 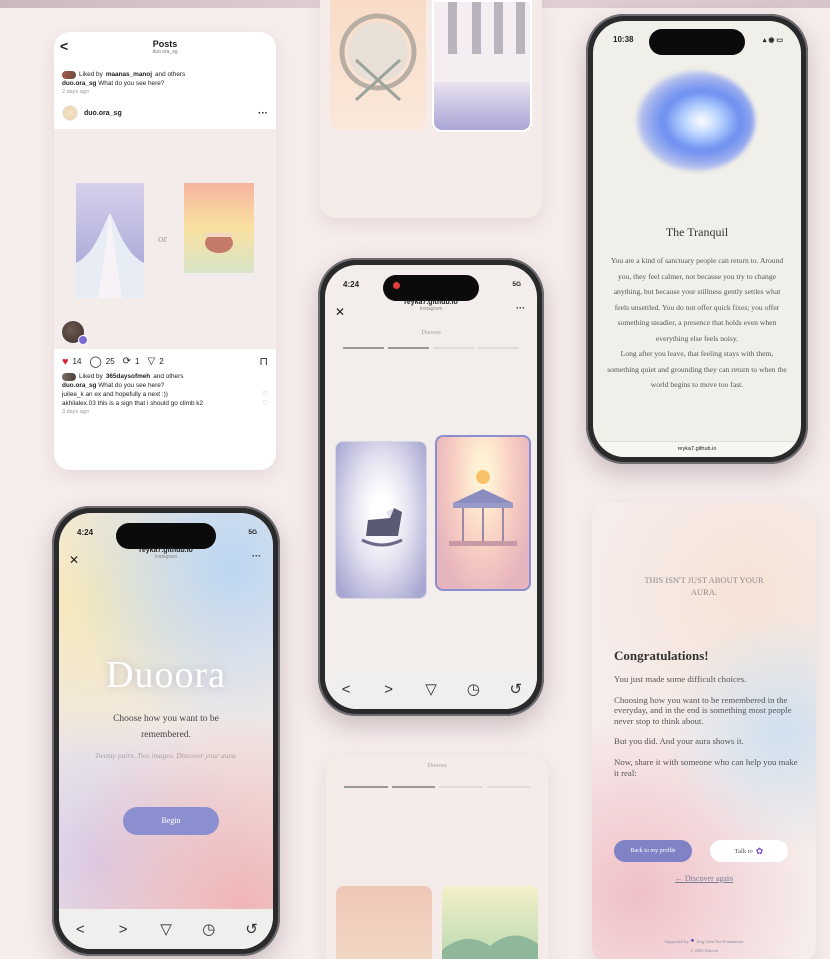 What do you see at coordinates (679, 741) in the screenshot?
I see `congrats-p3: But you did. And your aura shows it.` at bounding box center [679, 741].